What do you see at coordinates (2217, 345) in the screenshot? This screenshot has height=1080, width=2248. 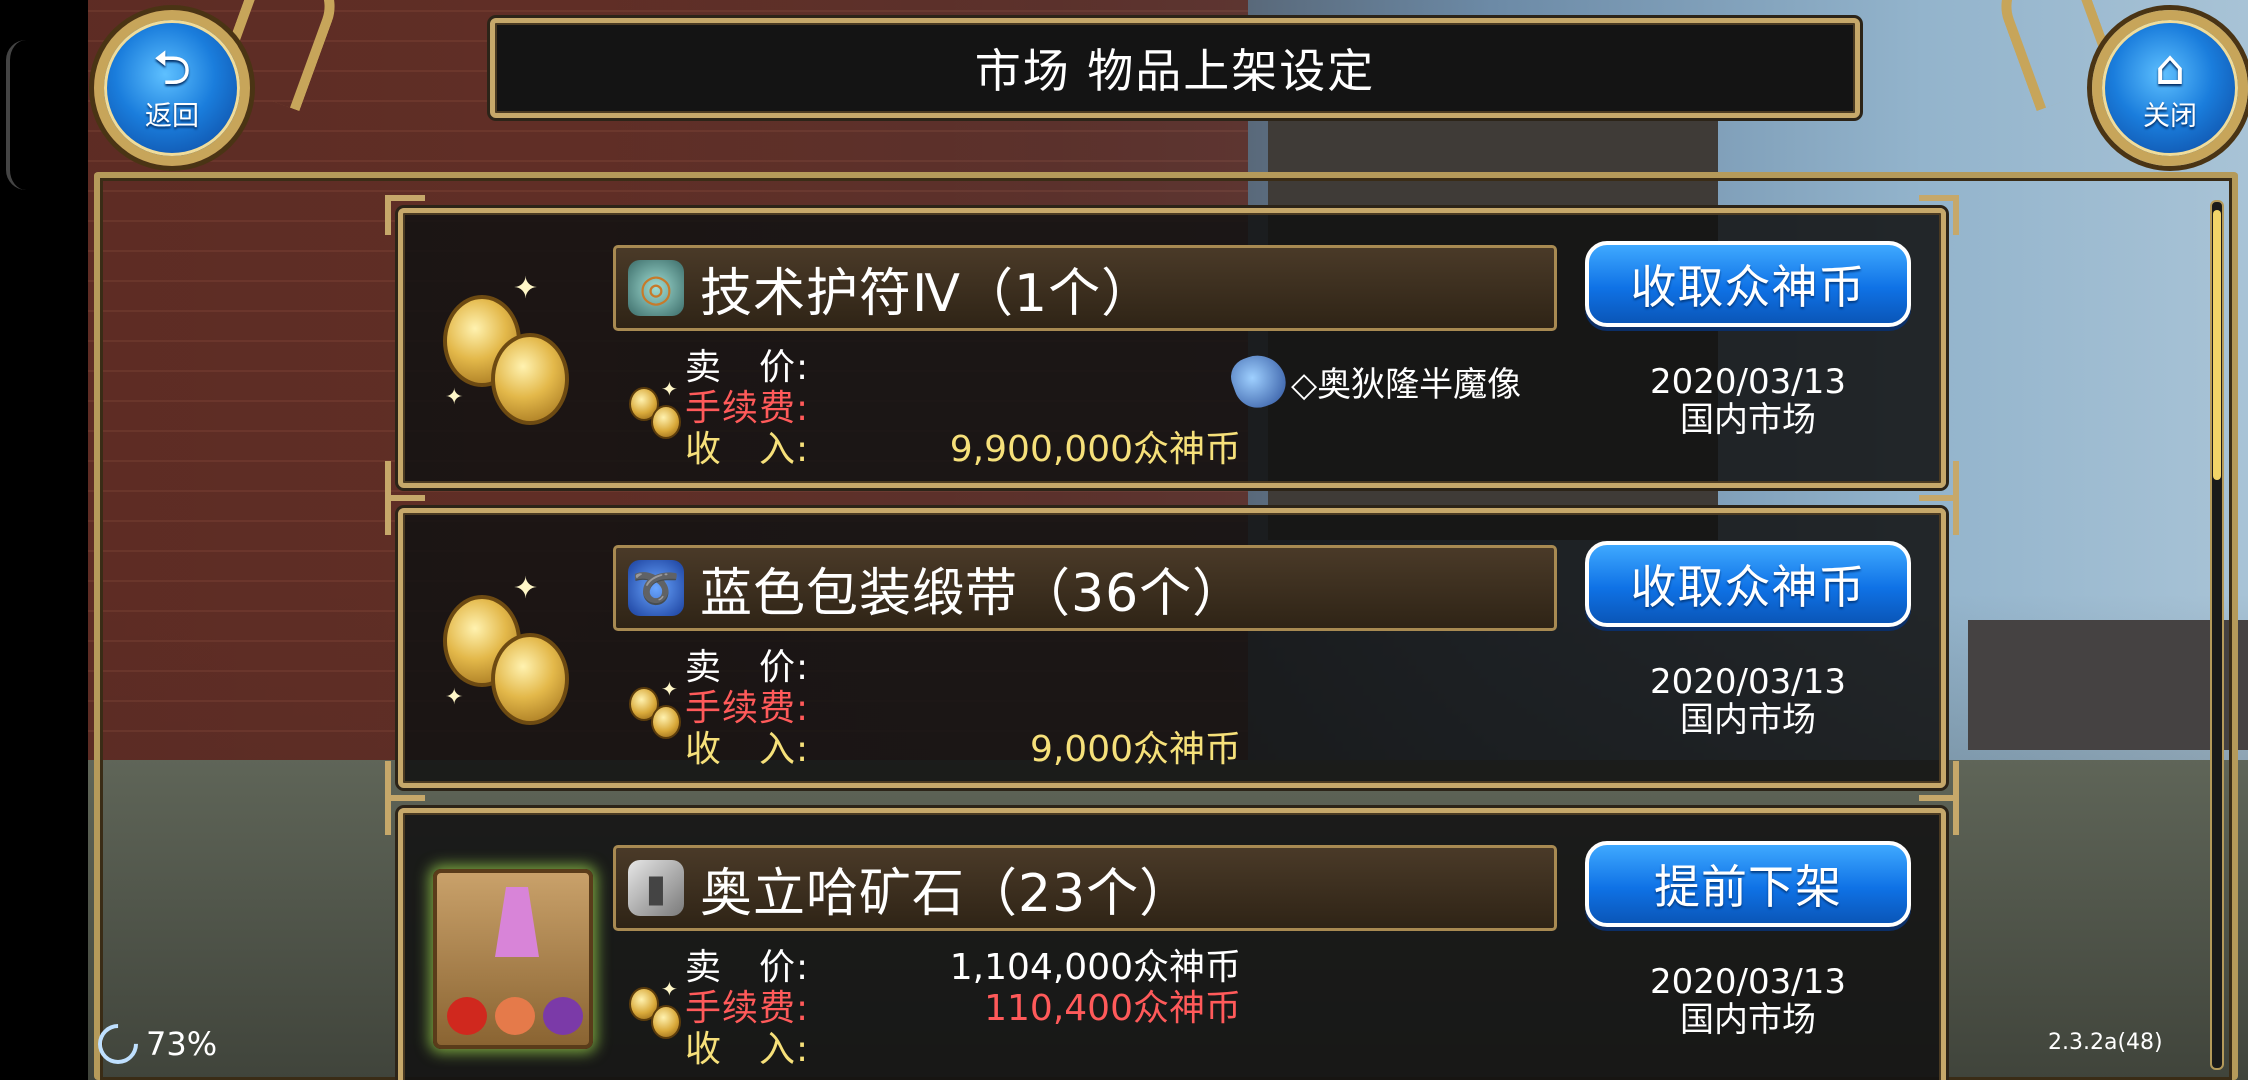 I see `scrollbar-thumb` at bounding box center [2217, 345].